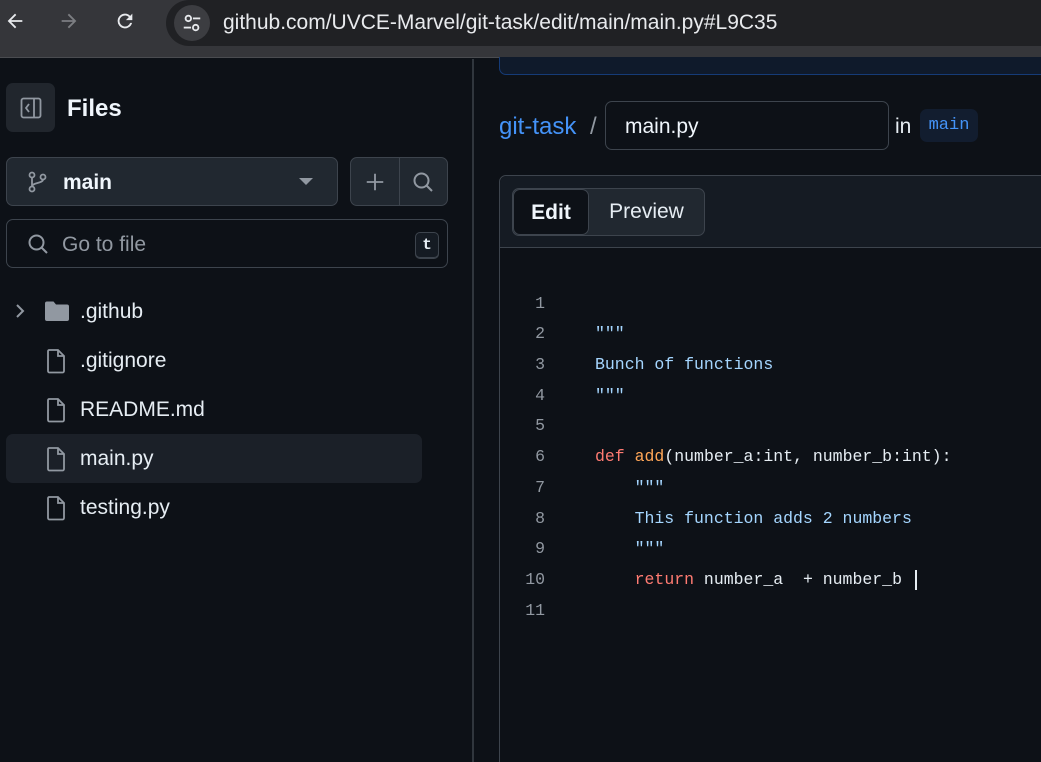 The image size is (1041, 762). Describe the element at coordinates (770, 516) in the screenshot. I see `code-line: 8 """` at that location.